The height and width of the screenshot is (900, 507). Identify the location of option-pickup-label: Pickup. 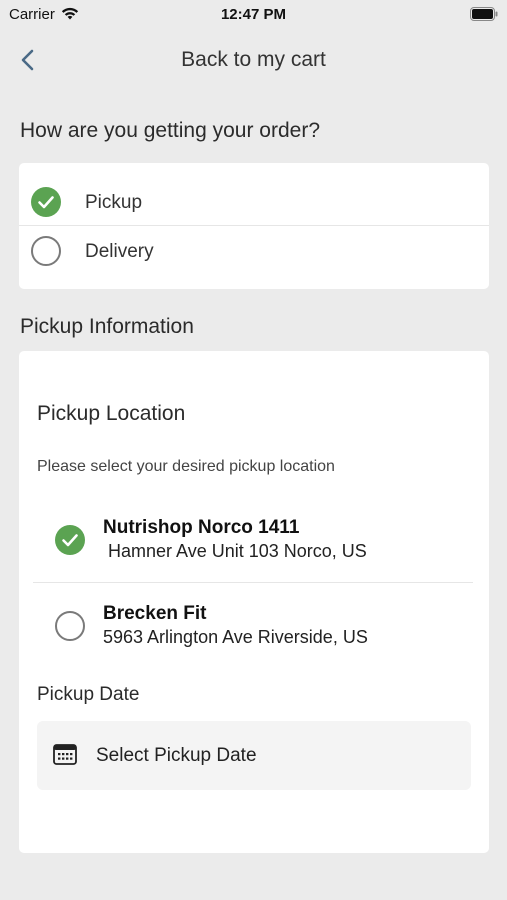
(114, 202).